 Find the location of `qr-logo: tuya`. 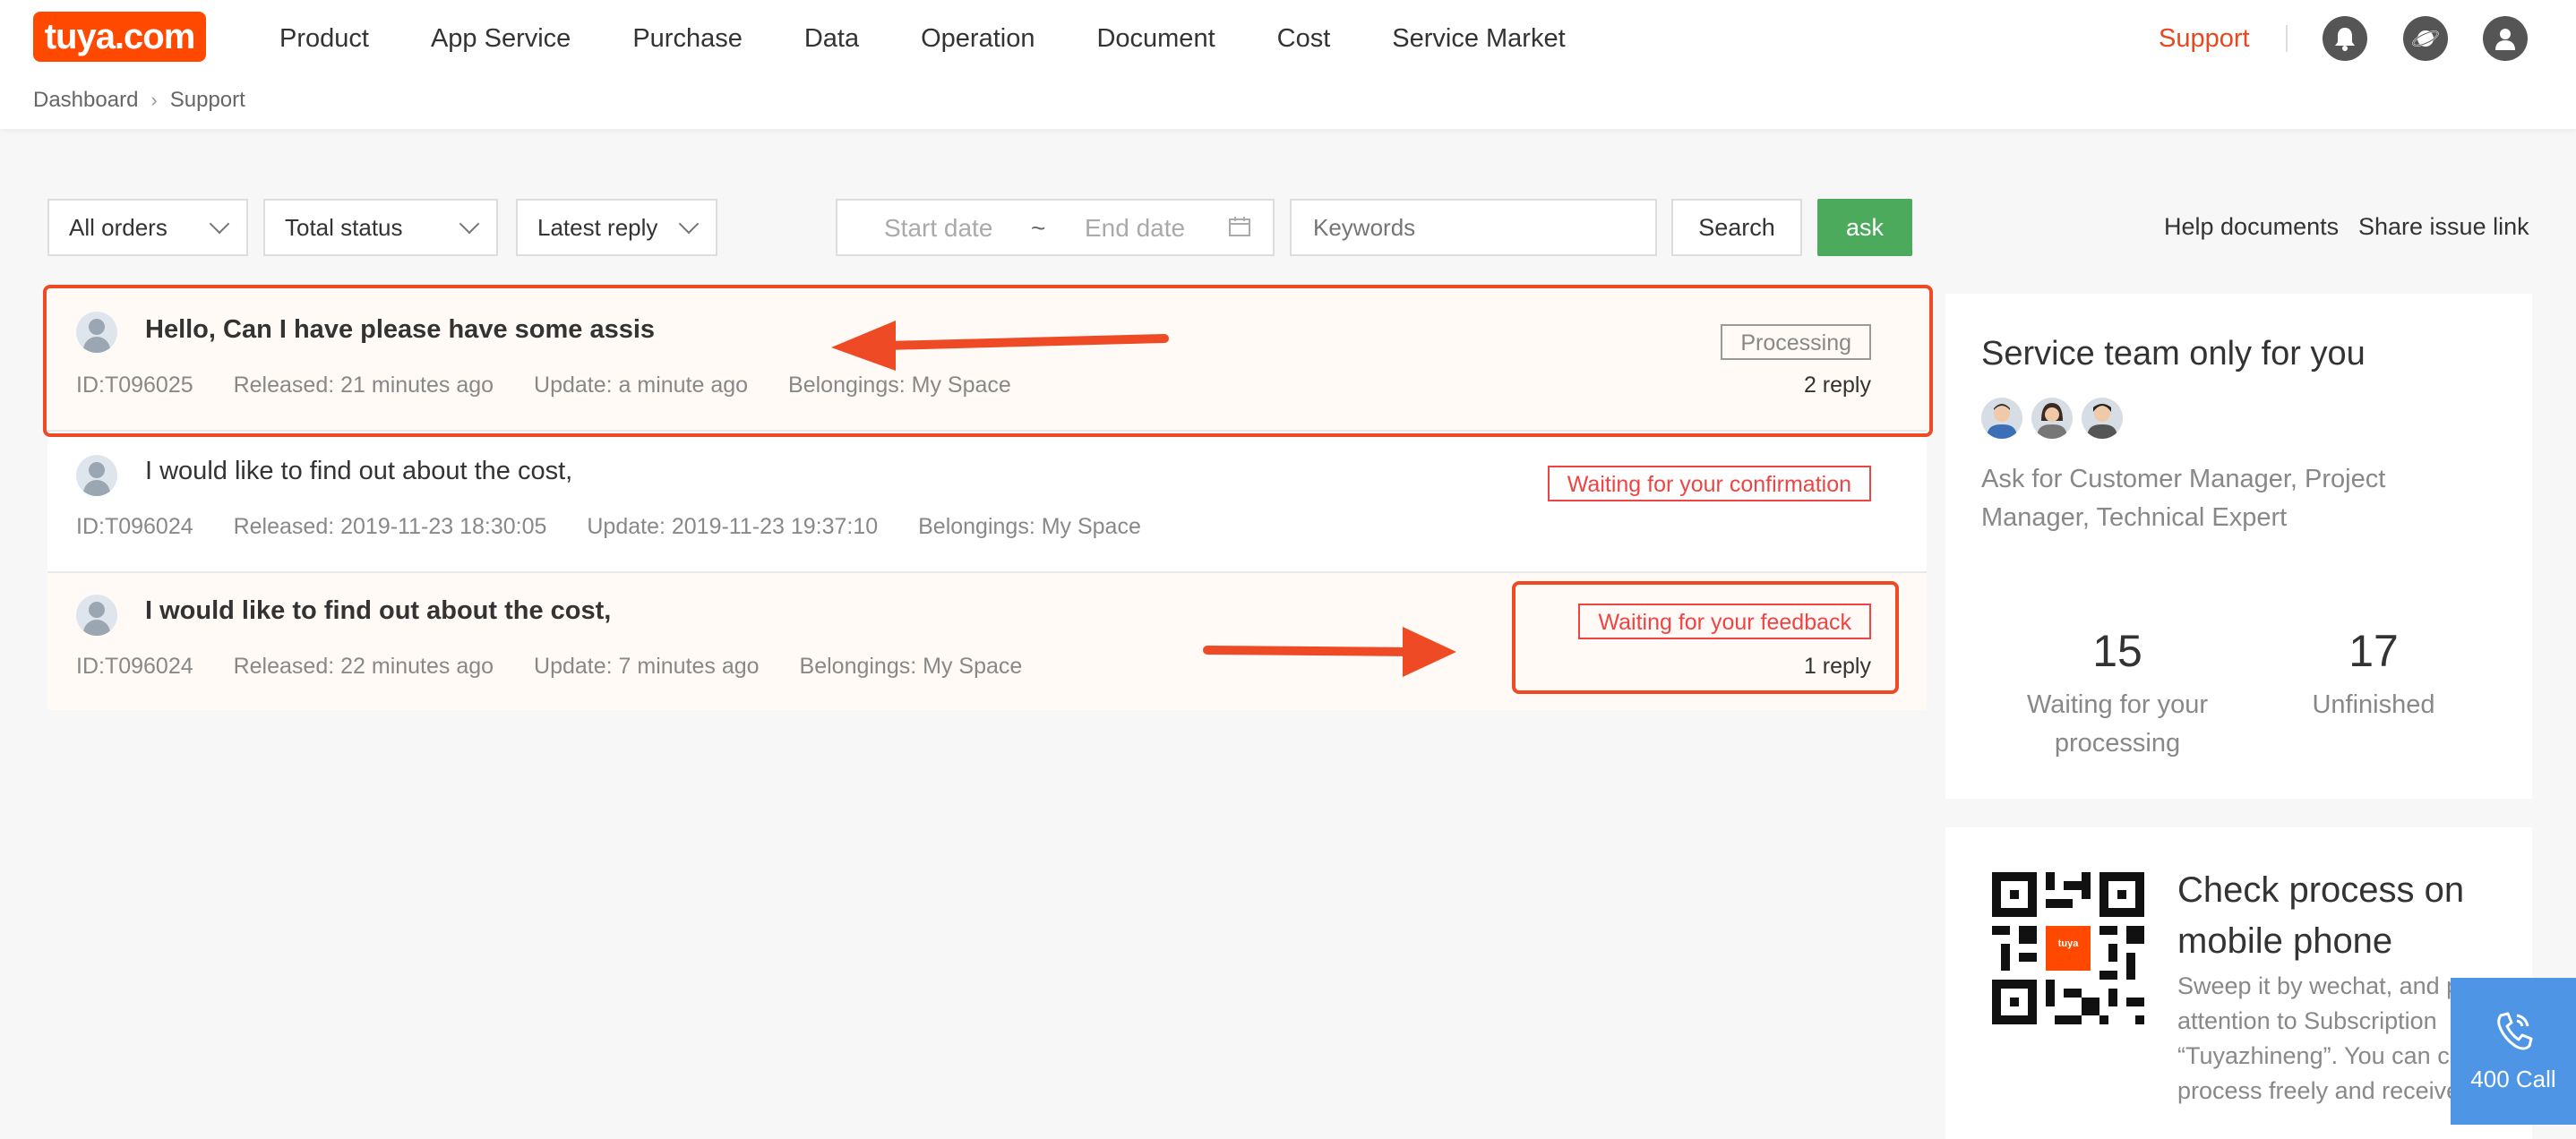

qr-logo: tuya is located at coordinates (2068, 943).